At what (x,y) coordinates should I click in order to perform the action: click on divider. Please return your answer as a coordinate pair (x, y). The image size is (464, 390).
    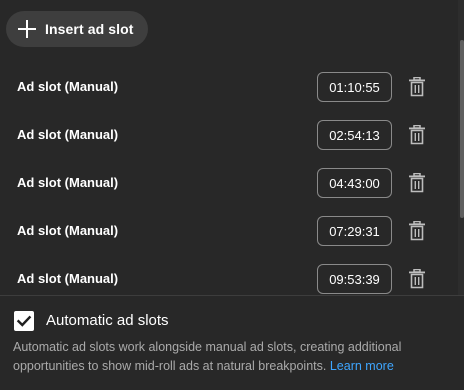
    Looking at the image, I should click on (232, 295).